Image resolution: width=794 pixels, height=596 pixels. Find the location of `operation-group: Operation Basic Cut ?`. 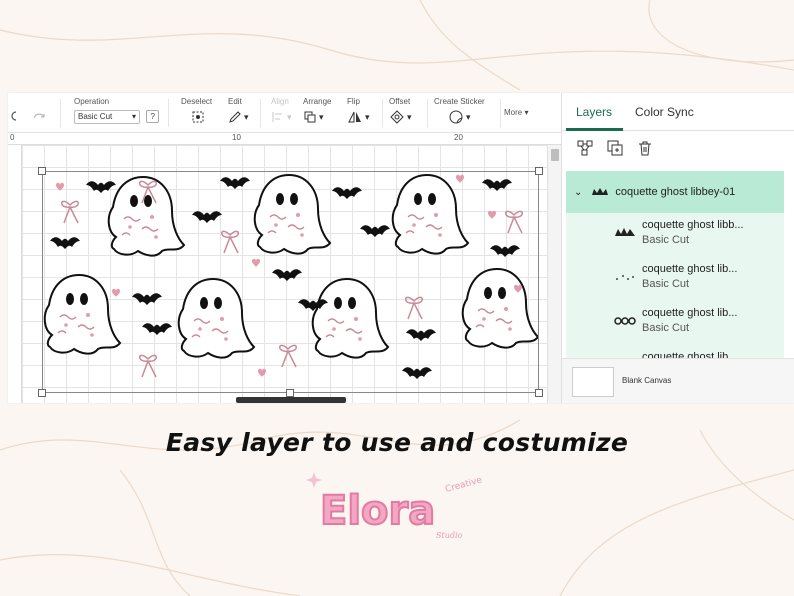

operation-group: Operation Basic Cut ? is located at coordinates (117, 110).